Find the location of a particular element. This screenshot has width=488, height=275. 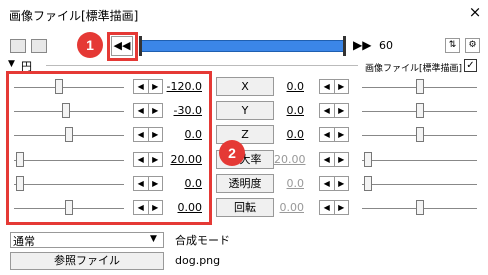

parameter-button: 回転 is located at coordinates (245, 207).